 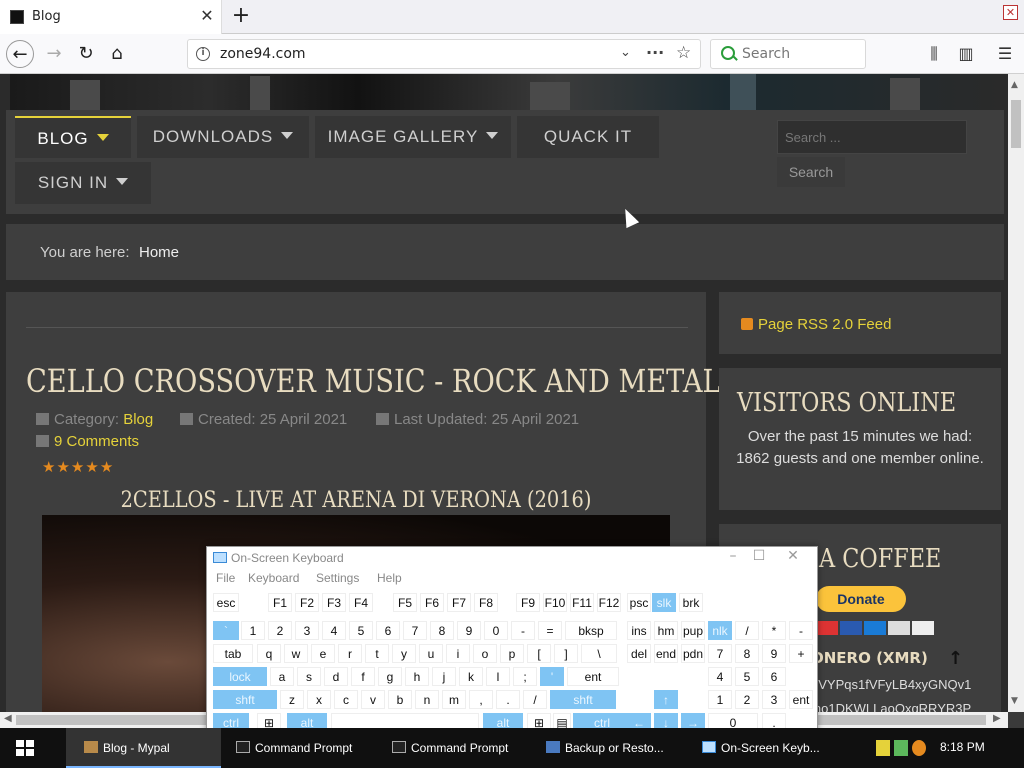 What do you see at coordinates (269, 653) in the screenshot?
I see `osk-key: q` at bounding box center [269, 653].